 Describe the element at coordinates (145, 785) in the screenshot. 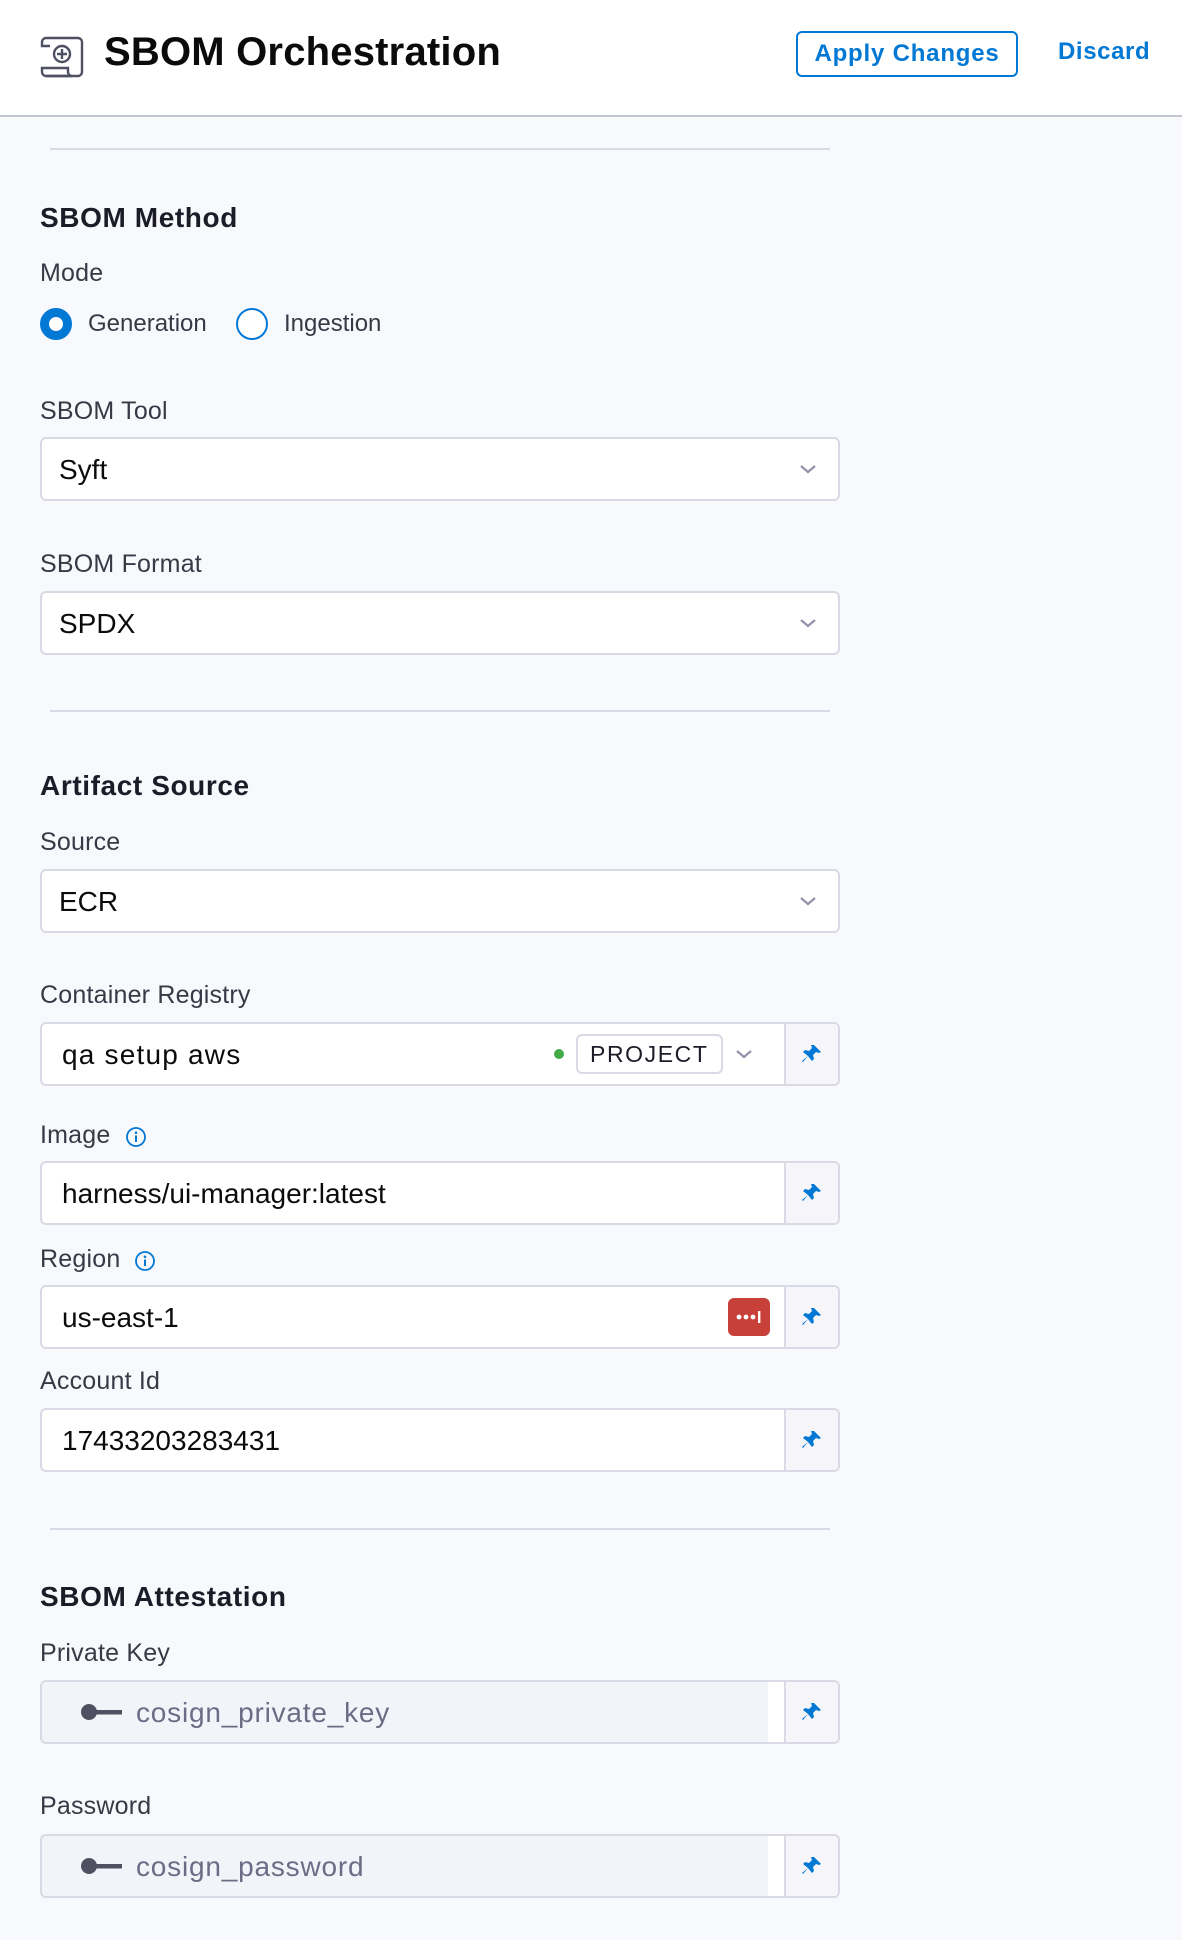

I see `section-title-artifact-source: Artifact Source` at that location.